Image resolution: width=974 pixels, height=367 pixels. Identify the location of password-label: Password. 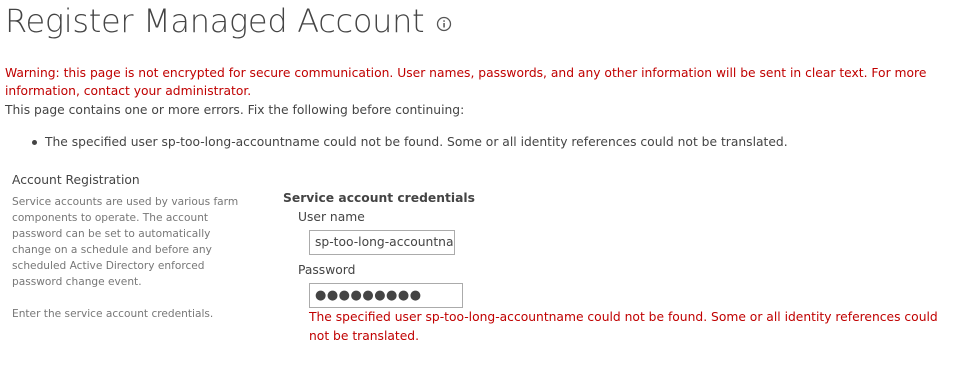
(327, 270).